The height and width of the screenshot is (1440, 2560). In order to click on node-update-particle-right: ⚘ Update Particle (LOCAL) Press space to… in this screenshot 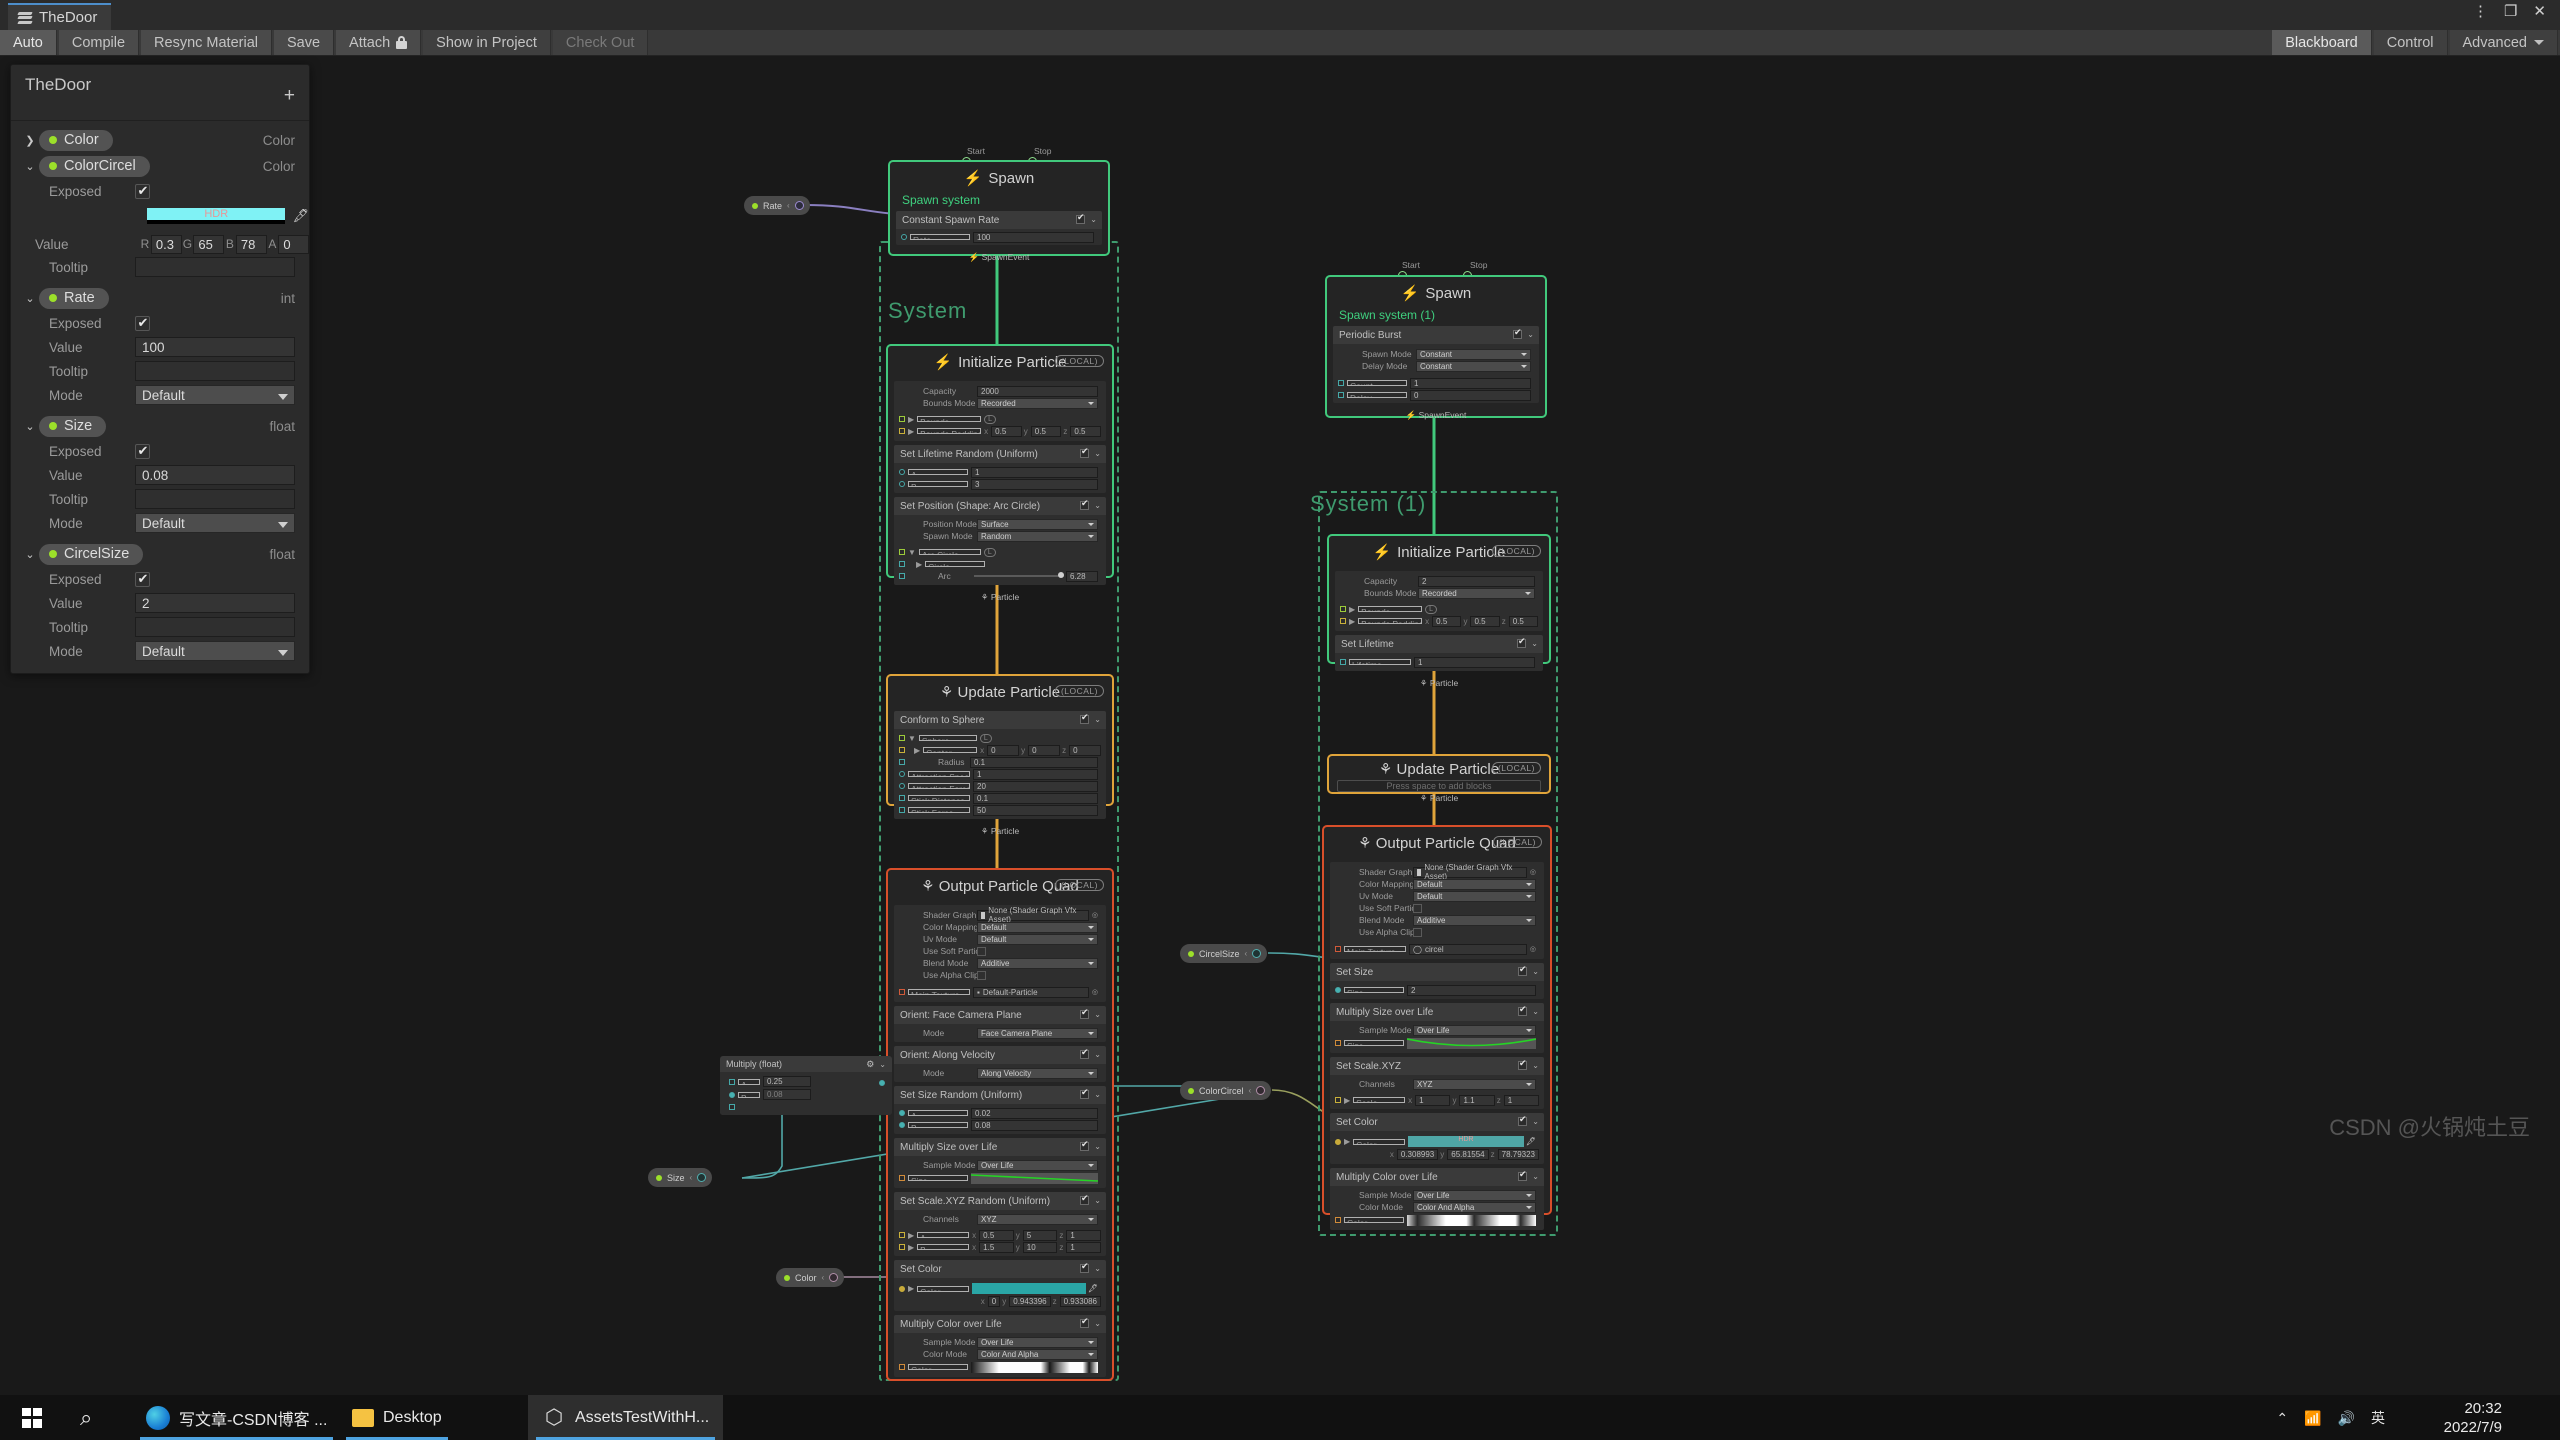, I will do `click(1439, 778)`.